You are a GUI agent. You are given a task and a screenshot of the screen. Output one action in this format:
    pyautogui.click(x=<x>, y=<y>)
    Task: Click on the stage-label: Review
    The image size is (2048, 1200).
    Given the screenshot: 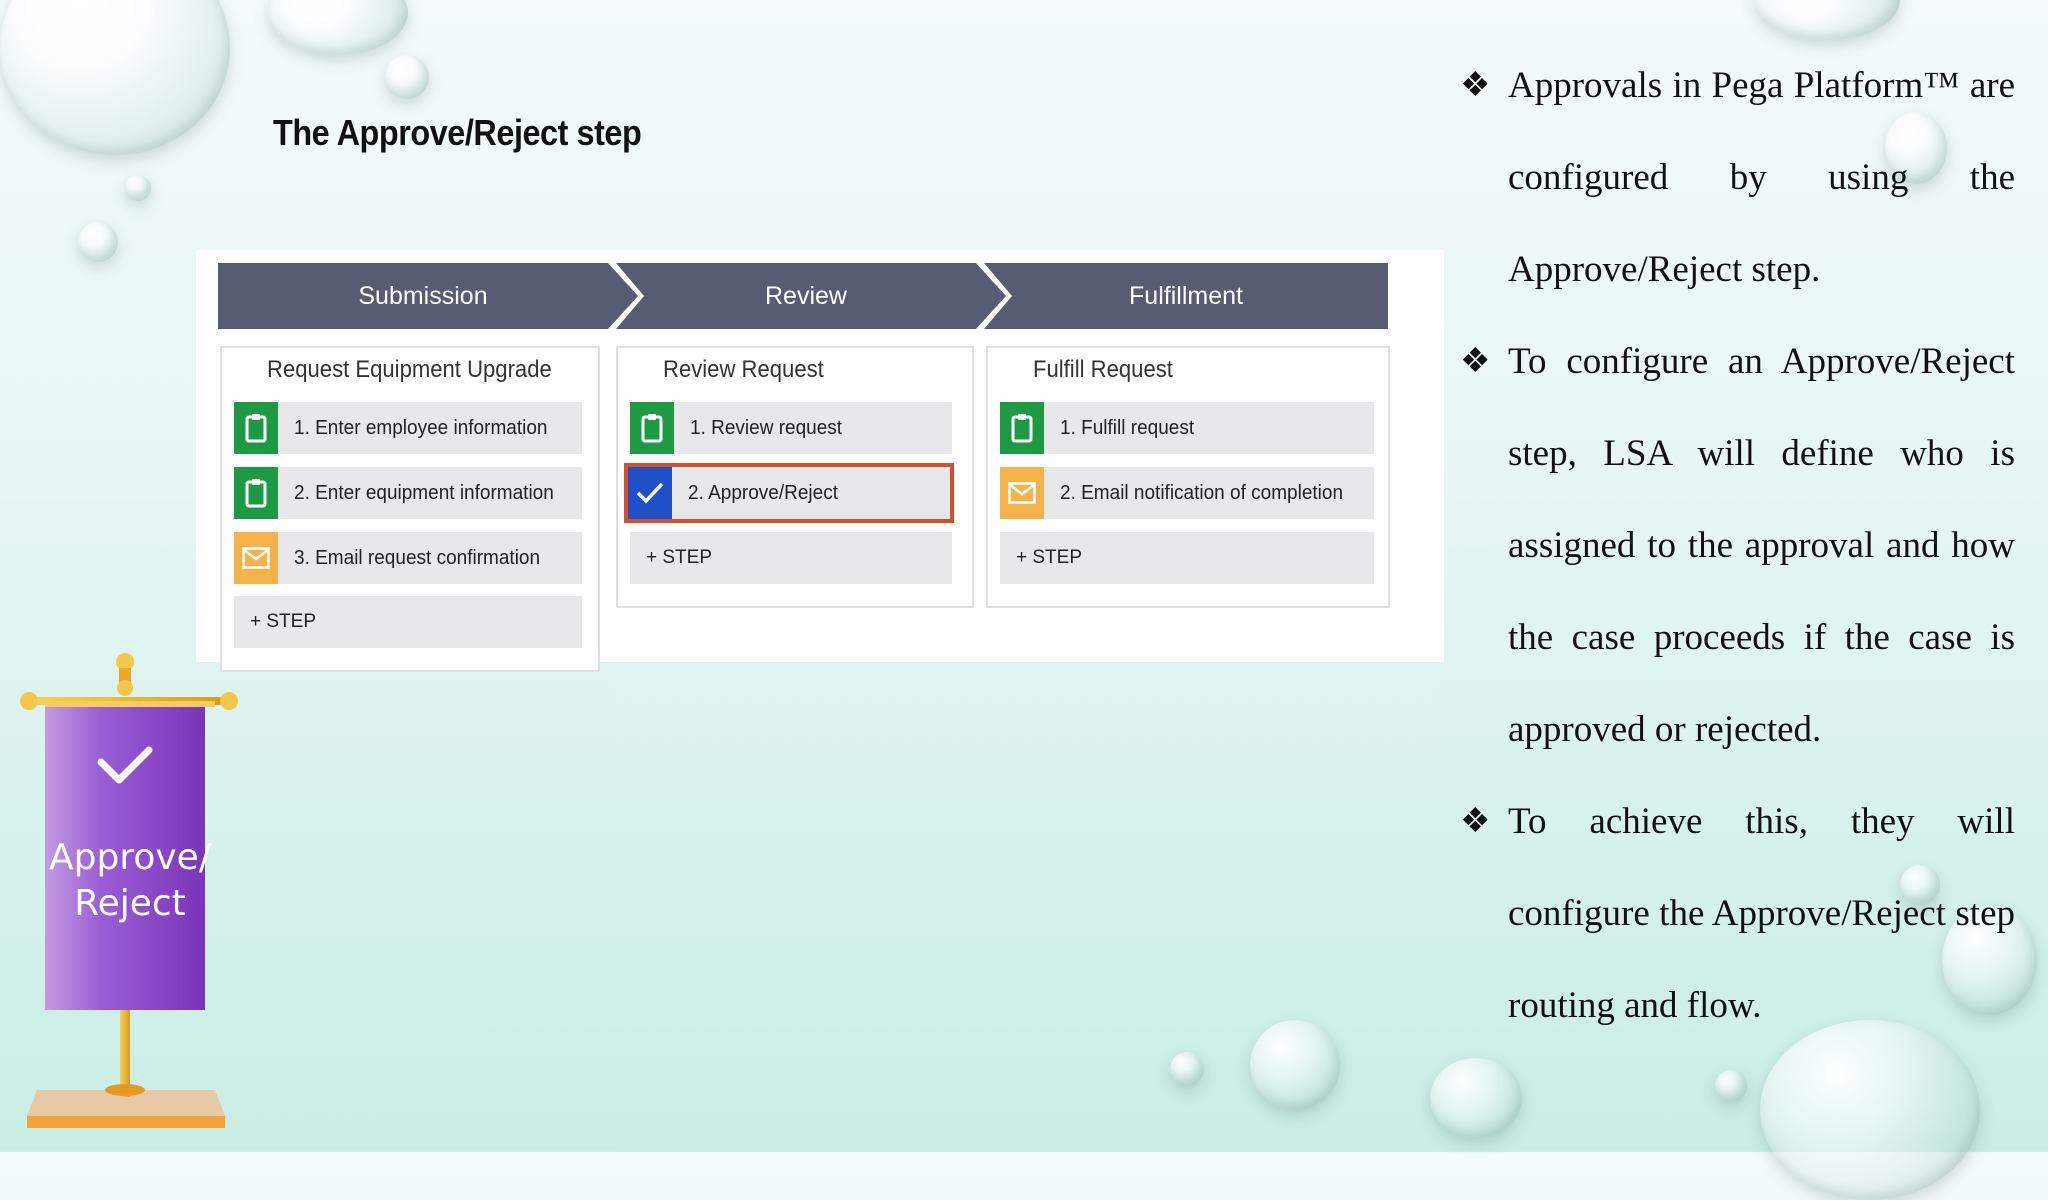 What is the action you would take?
    pyautogui.click(x=806, y=295)
    